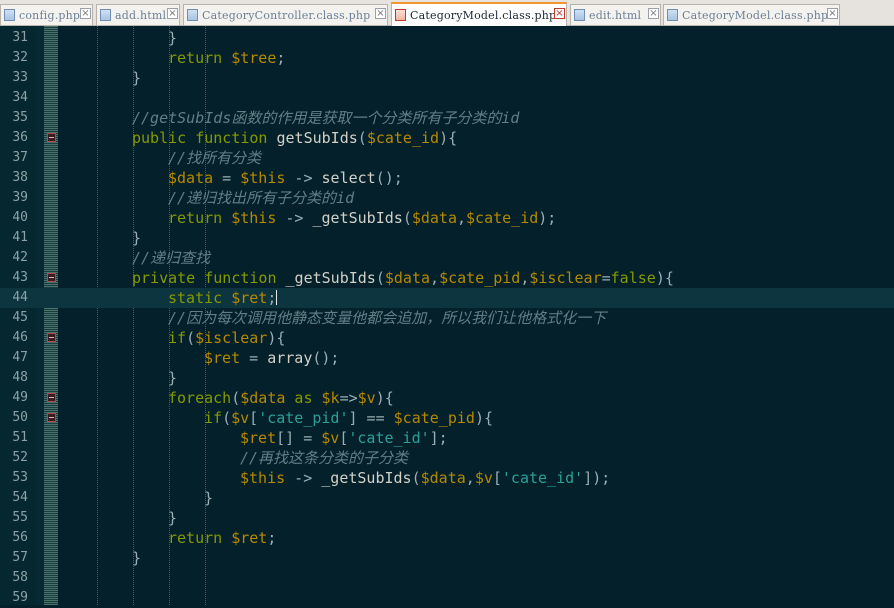 This screenshot has height=608, width=894. I want to click on code-line: 57}, so click(447, 558).